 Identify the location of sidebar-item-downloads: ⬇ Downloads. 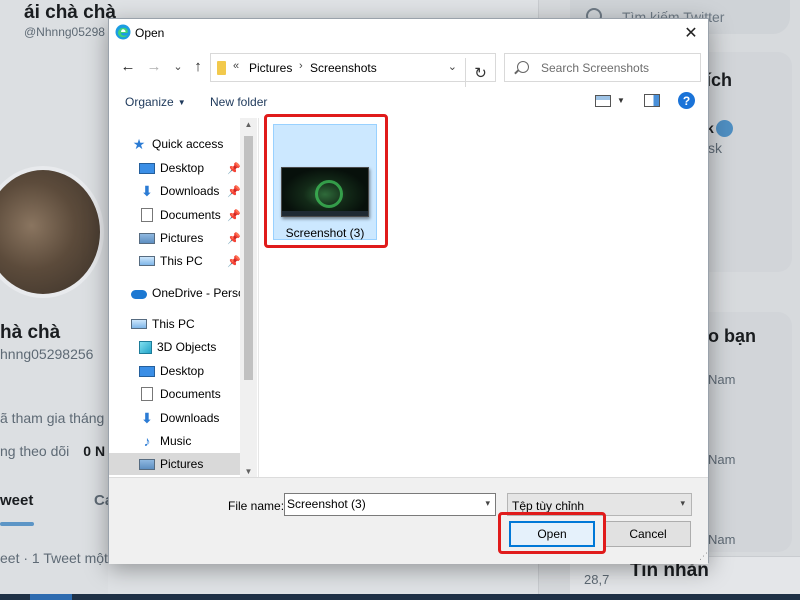
(179, 191).